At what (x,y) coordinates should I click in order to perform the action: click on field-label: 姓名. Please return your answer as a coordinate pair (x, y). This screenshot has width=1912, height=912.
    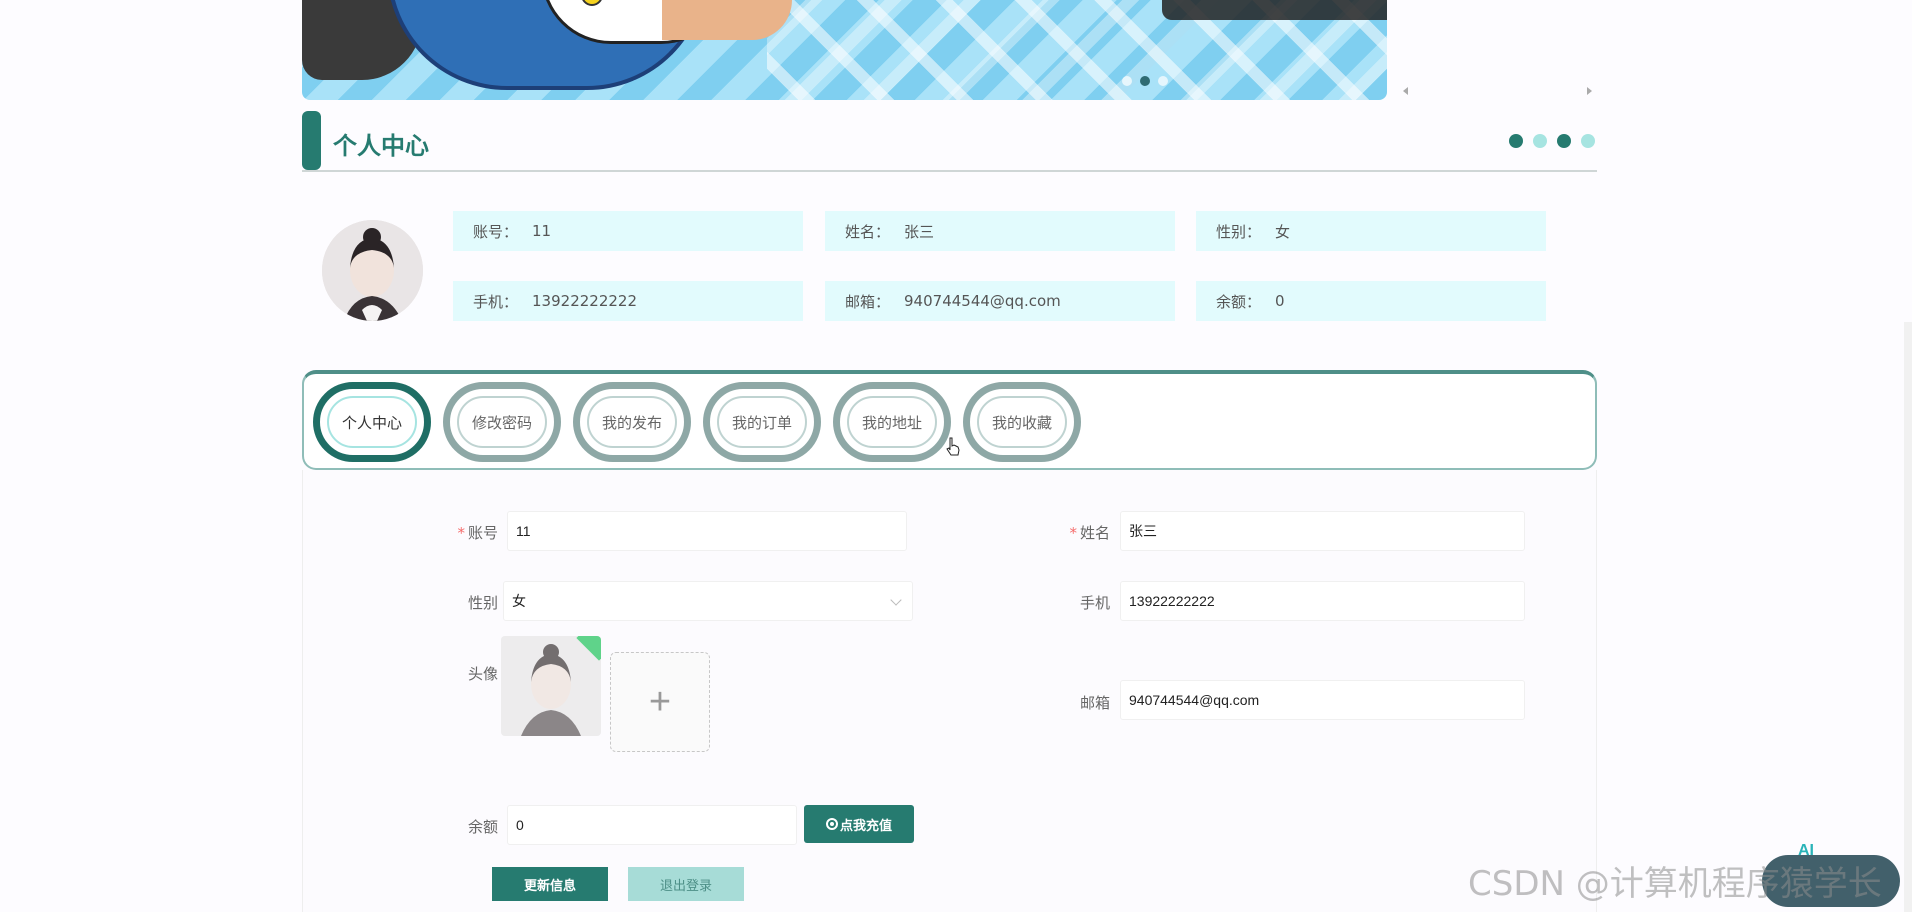
    Looking at the image, I should click on (1094, 533).